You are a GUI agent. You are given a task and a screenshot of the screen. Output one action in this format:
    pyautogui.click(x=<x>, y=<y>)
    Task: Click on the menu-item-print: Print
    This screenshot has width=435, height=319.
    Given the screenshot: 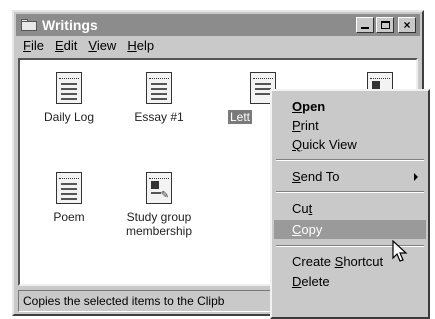 What is the action you would take?
    pyautogui.click(x=350, y=125)
    